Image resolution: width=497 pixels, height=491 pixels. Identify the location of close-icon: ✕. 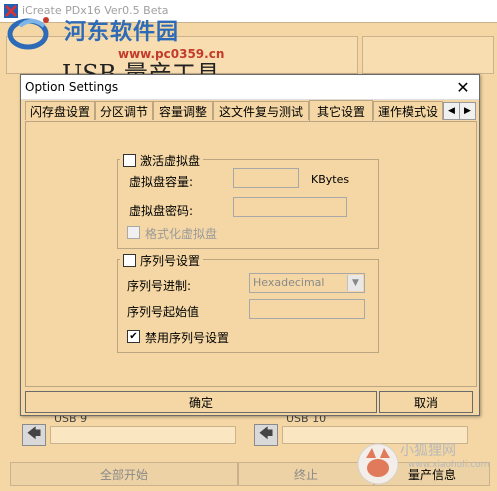
(463, 87).